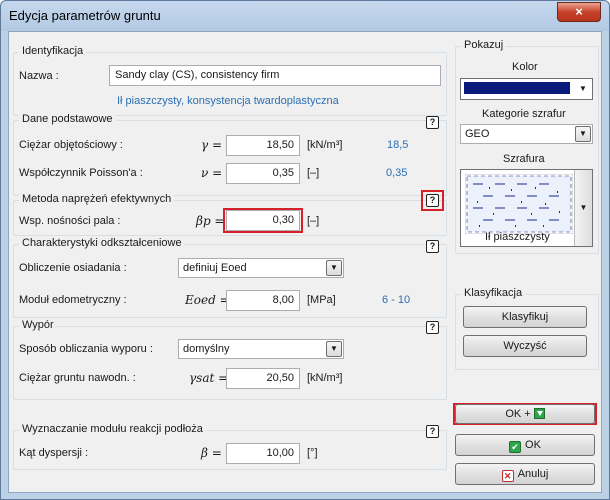 The image size is (610, 500). Describe the element at coordinates (313, 173) in the screenshot. I see `poisson-unit: [–]` at that location.